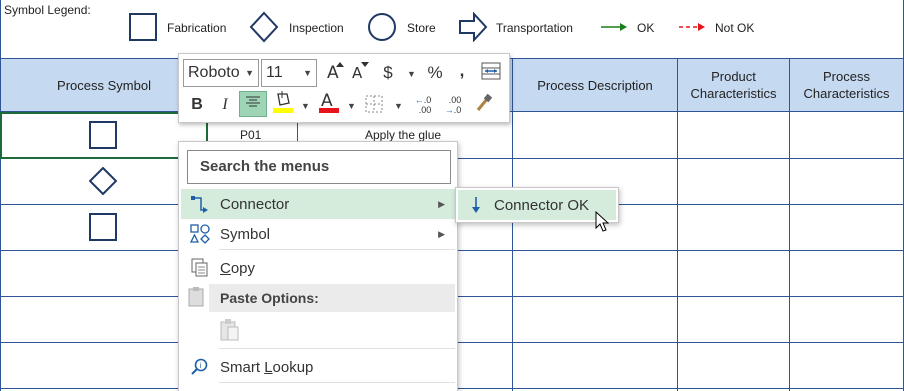 The height and width of the screenshot is (391, 904). I want to click on italic-button: I, so click(225, 105).